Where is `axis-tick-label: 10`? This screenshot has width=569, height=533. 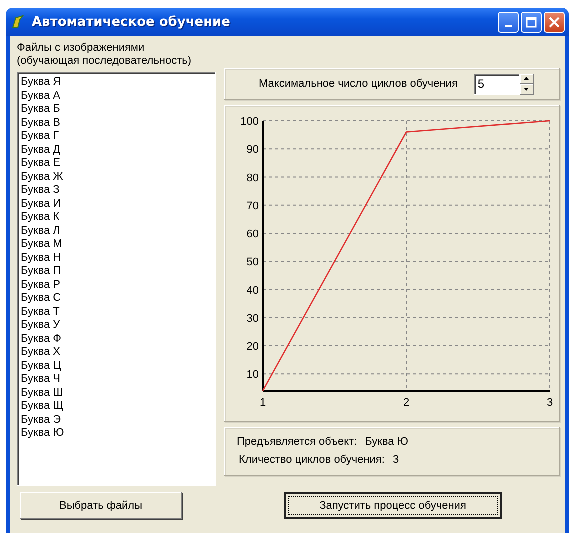
axis-tick-label: 10 is located at coordinates (252, 375).